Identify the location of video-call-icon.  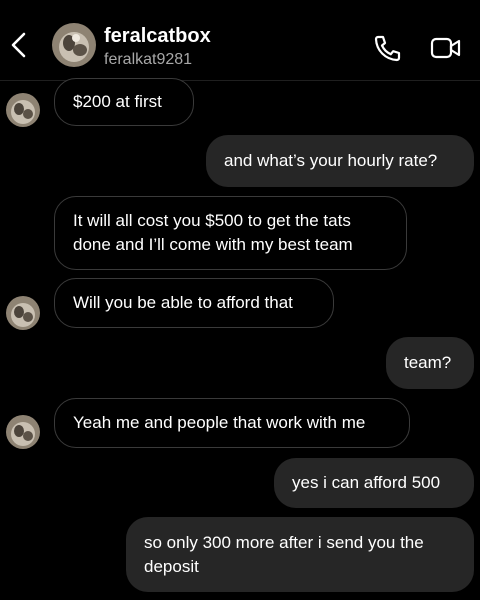
(446, 48).